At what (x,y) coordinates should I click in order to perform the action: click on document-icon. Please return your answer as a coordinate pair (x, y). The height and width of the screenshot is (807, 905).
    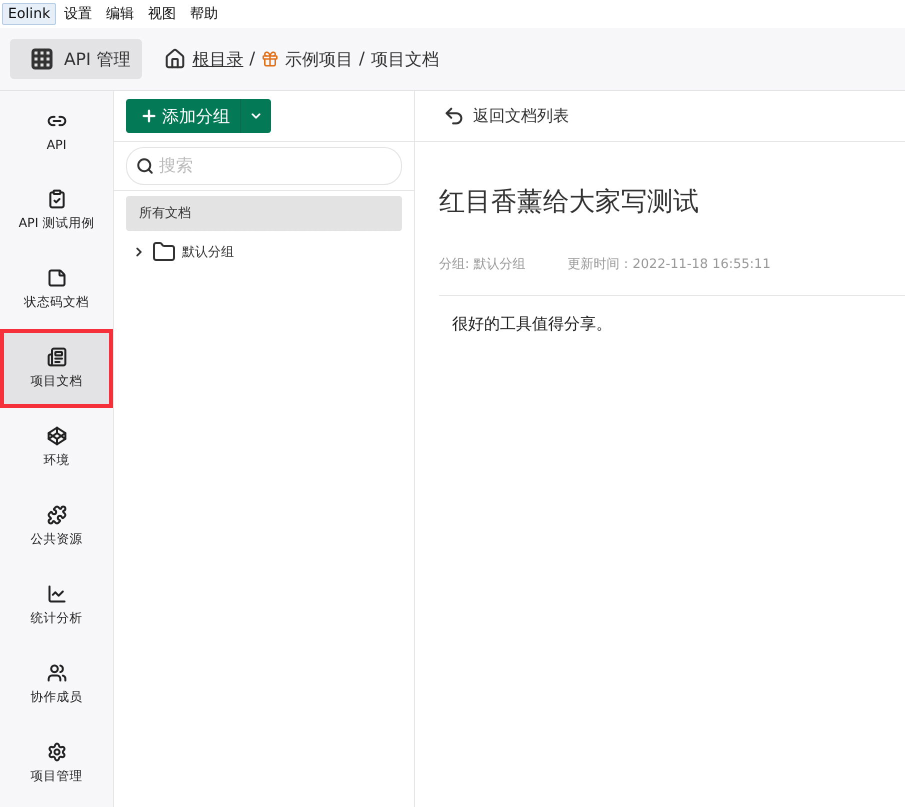
    Looking at the image, I should click on (56, 357).